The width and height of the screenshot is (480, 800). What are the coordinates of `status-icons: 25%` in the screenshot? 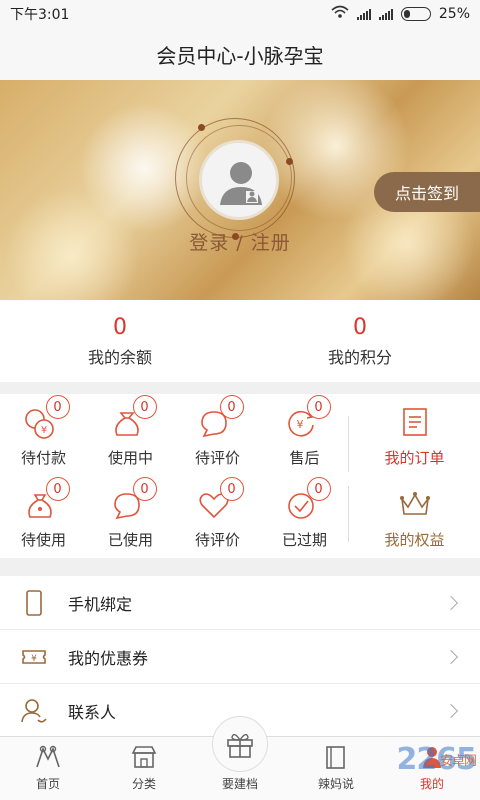 It's located at (400, 14).